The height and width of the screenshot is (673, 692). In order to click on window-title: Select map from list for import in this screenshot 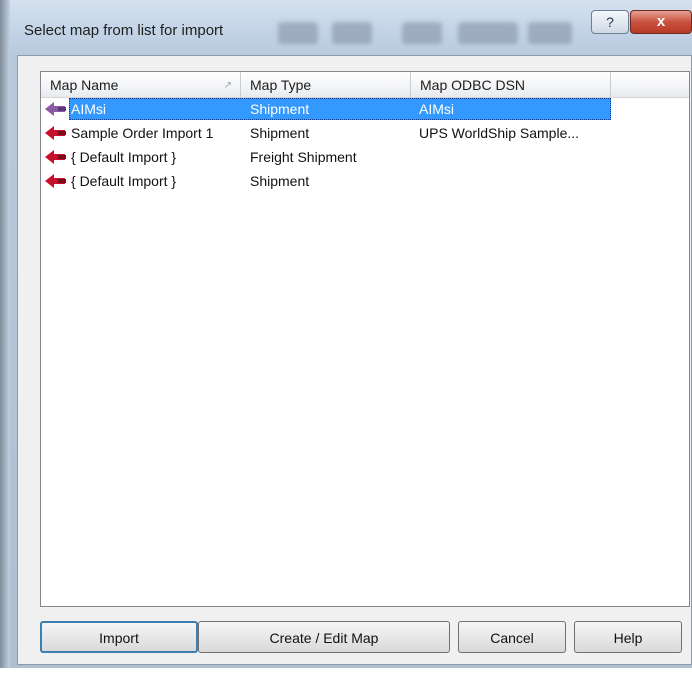, I will do `click(124, 30)`.